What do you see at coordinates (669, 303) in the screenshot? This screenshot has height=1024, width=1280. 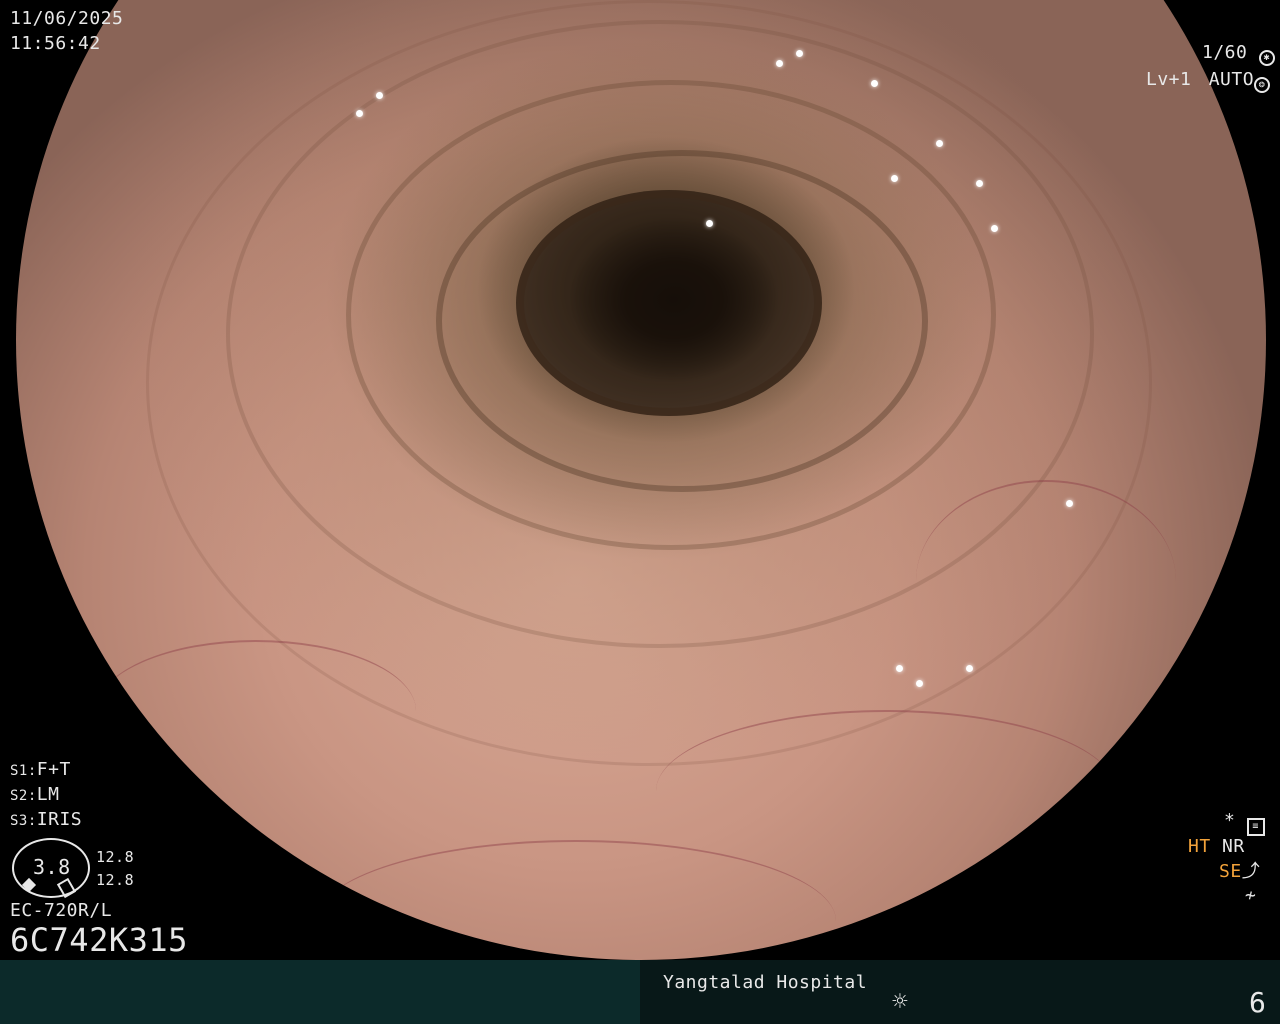 I see `lumen-opening` at bounding box center [669, 303].